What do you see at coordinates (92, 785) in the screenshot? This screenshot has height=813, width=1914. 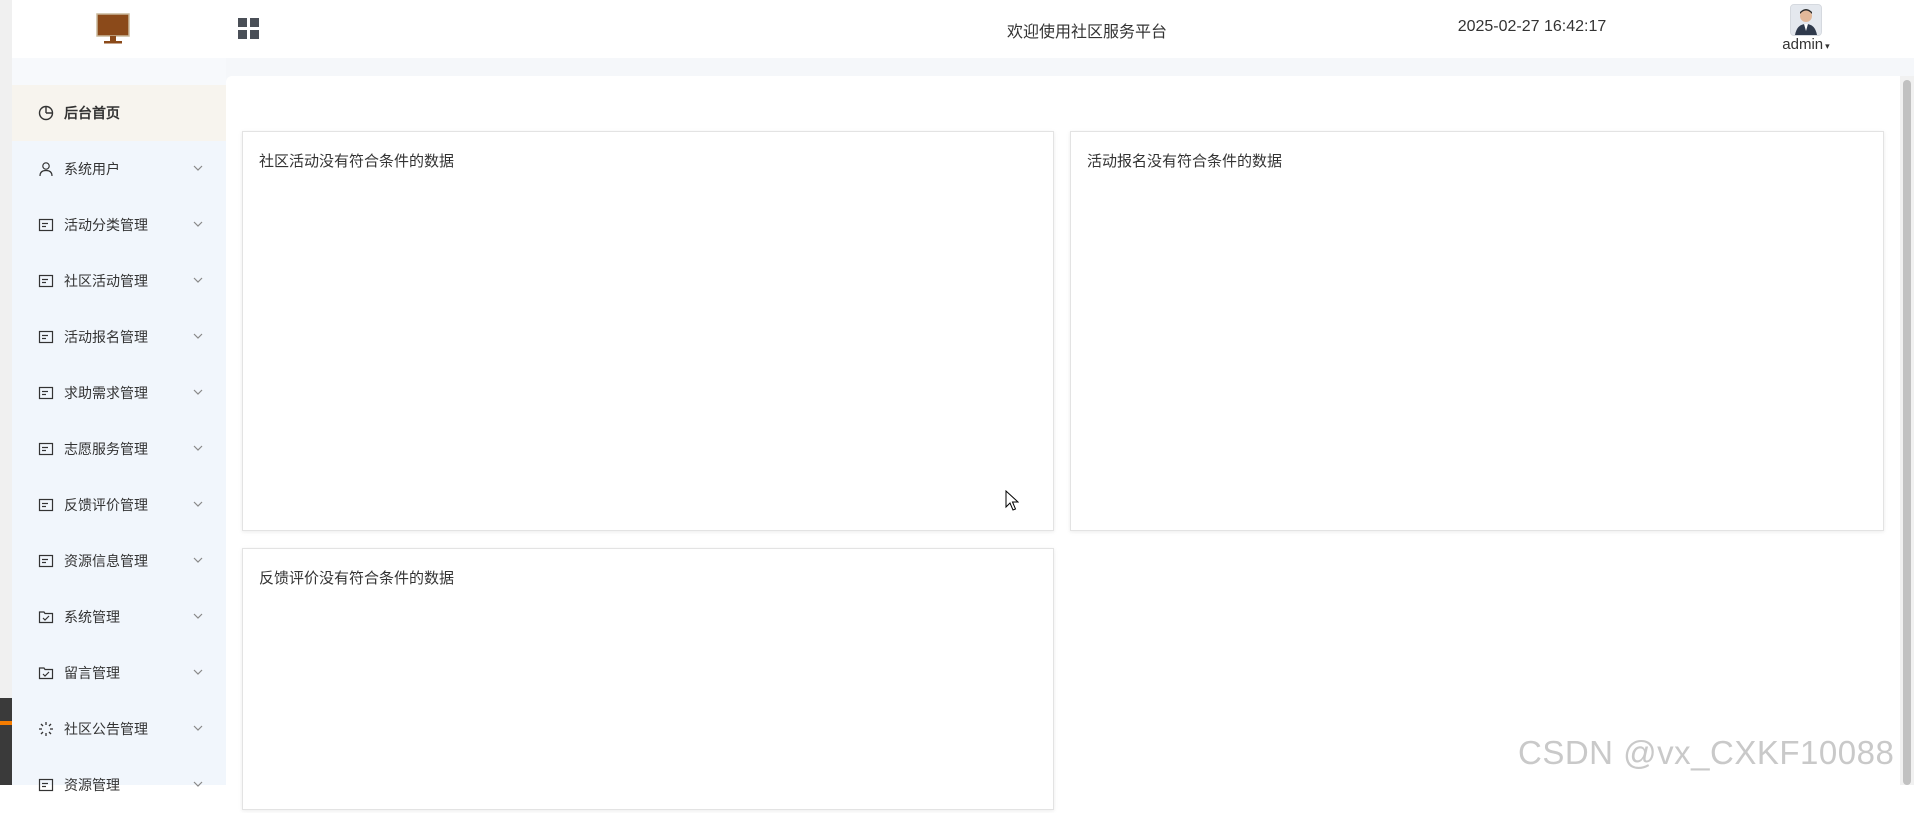 I see `sidebar-item-label: 资源管理` at bounding box center [92, 785].